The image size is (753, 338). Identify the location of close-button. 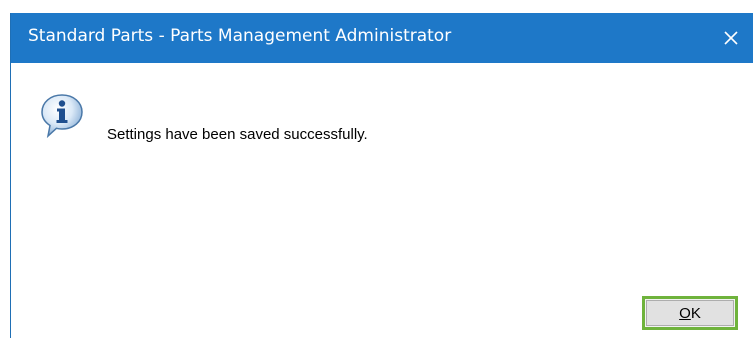
(730, 38).